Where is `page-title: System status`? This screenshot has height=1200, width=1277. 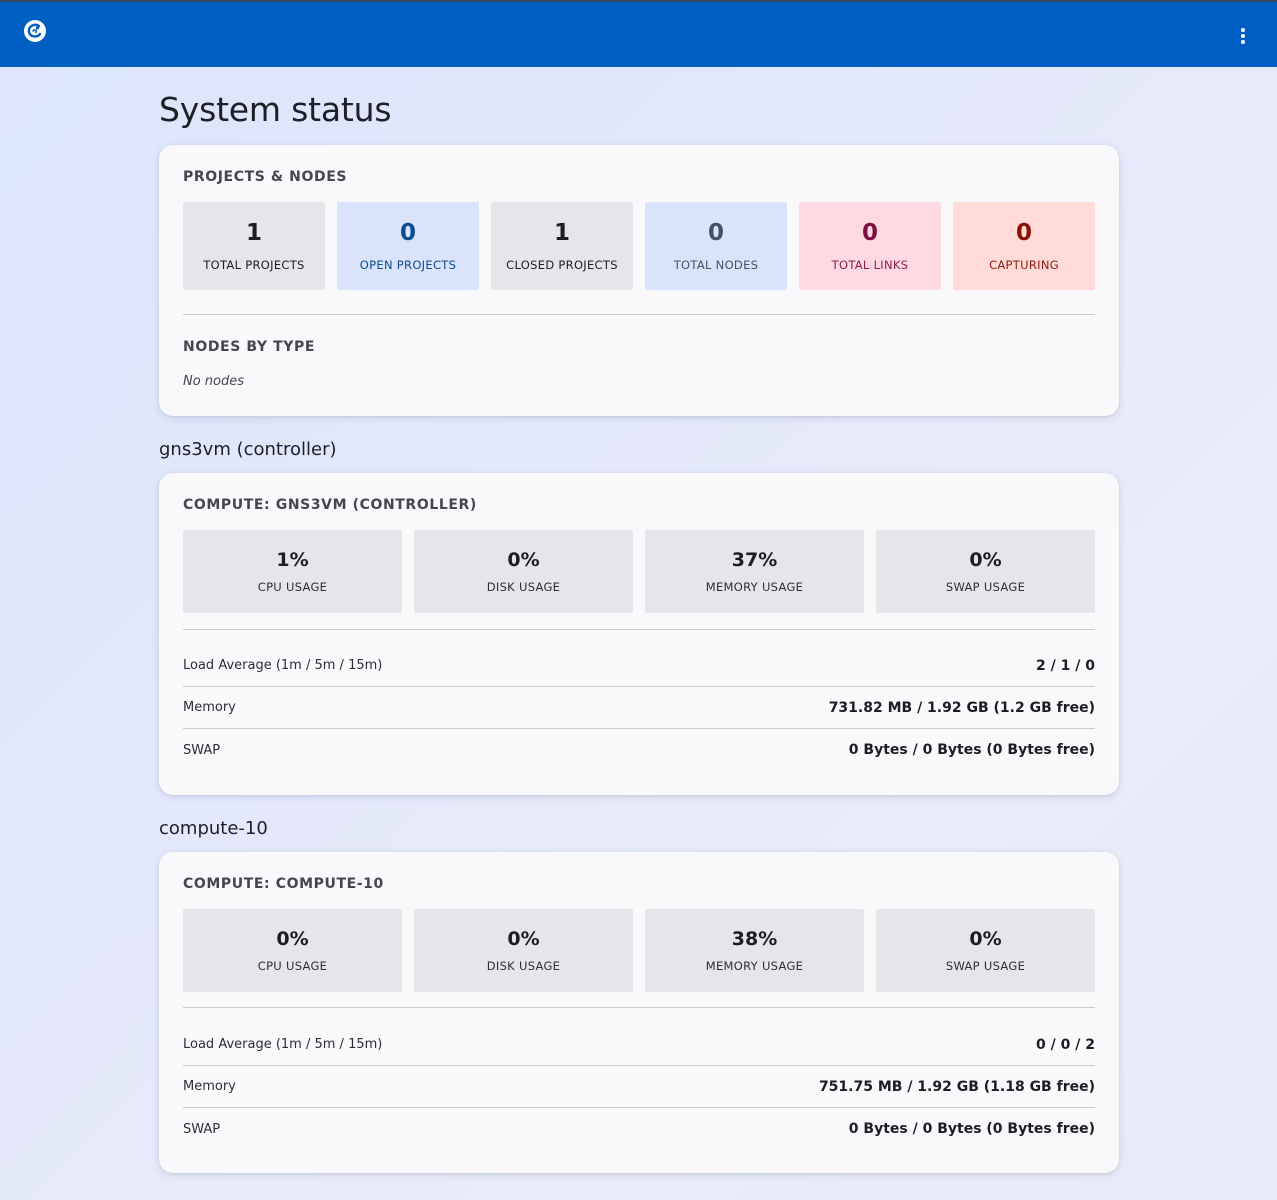 page-title: System status is located at coordinates (275, 109).